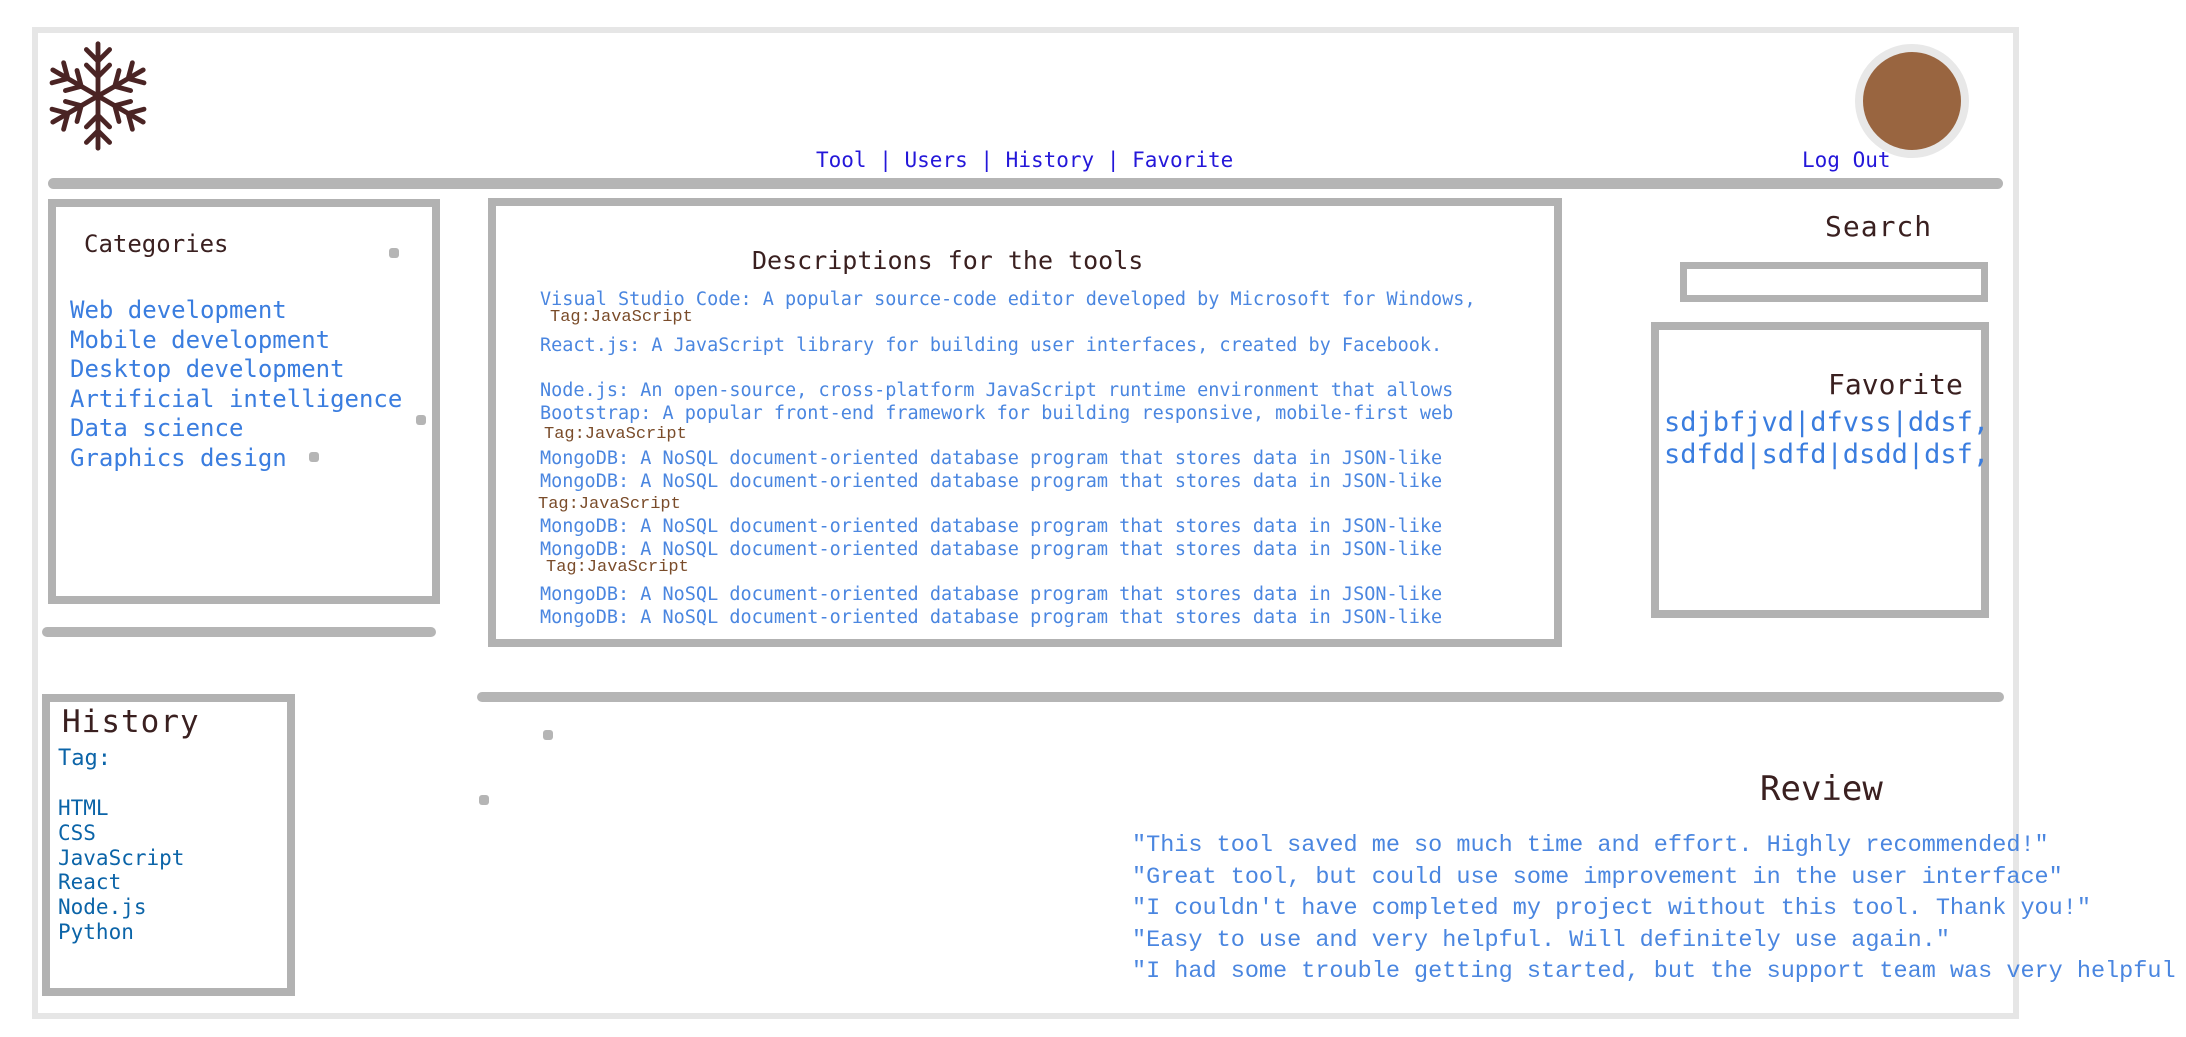  What do you see at coordinates (121, 932) in the screenshot?
I see `history-item: Python` at bounding box center [121, 932].